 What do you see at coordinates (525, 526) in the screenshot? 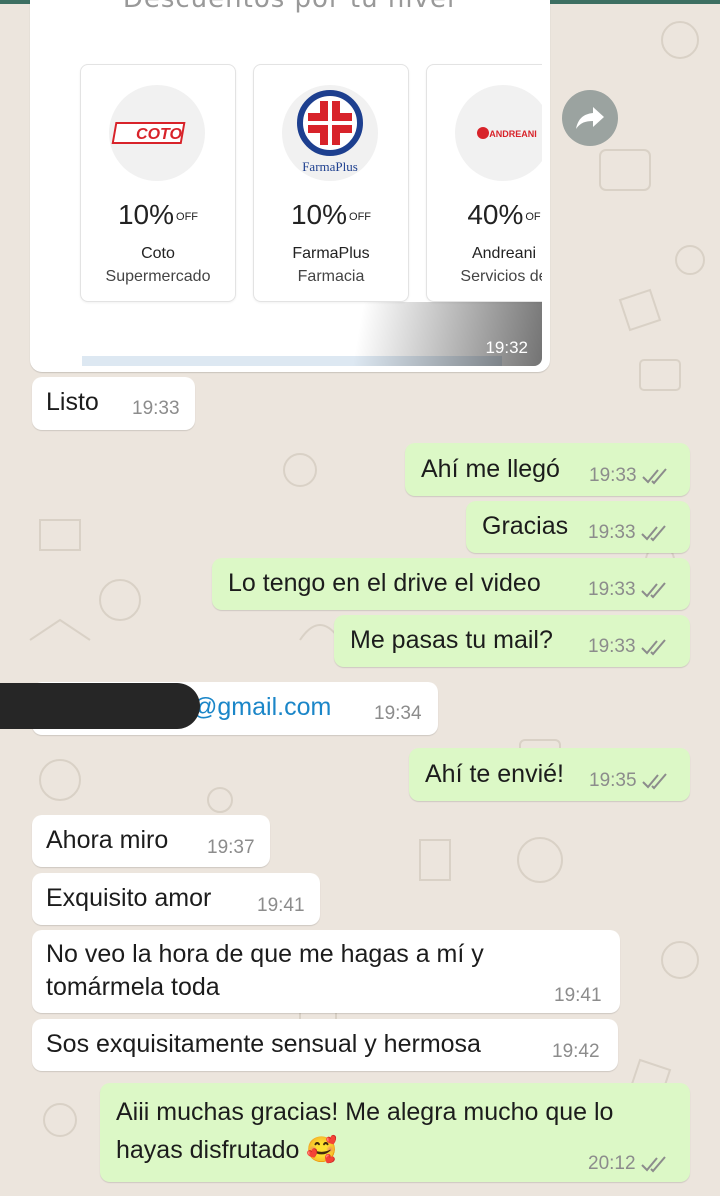
I see `message-text: Gracias` at bounding box center [525, 526].